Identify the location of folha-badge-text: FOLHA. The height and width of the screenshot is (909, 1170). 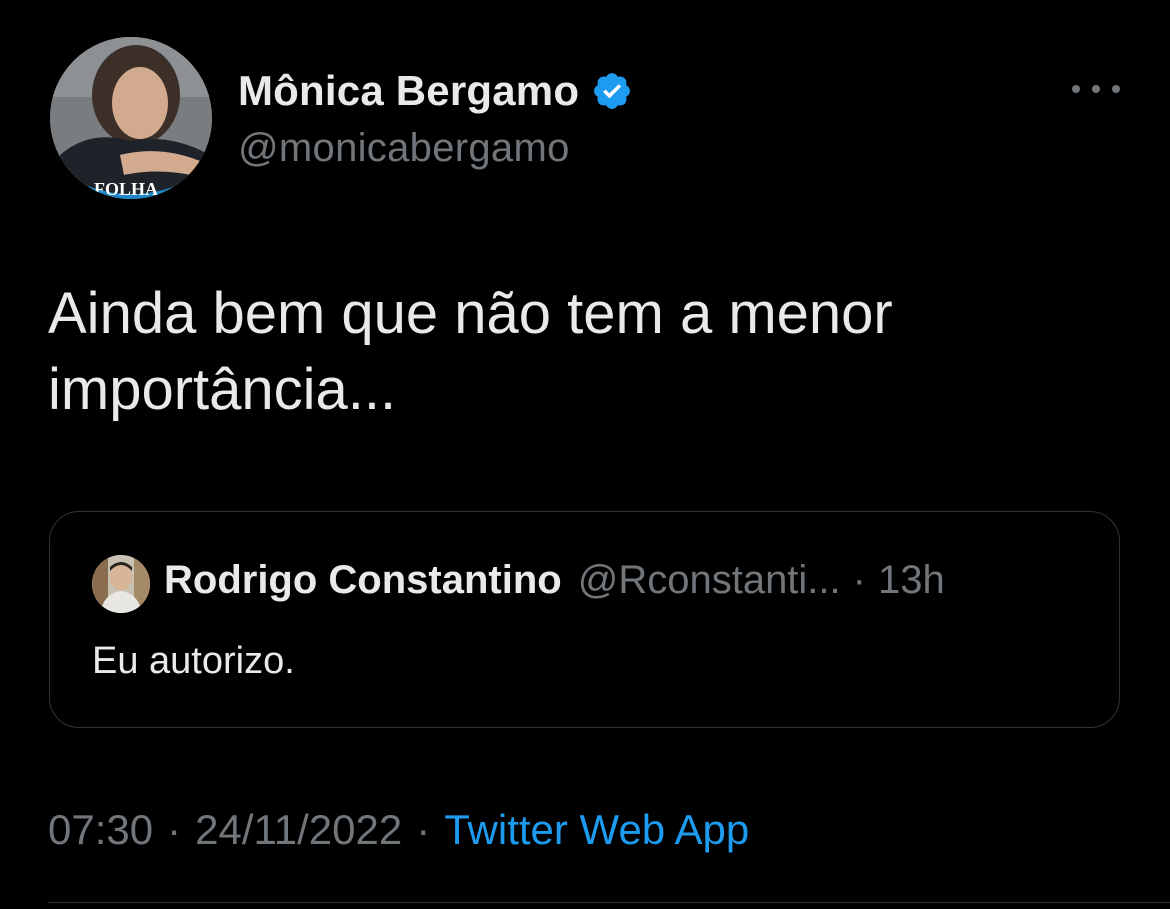
(126, 189).